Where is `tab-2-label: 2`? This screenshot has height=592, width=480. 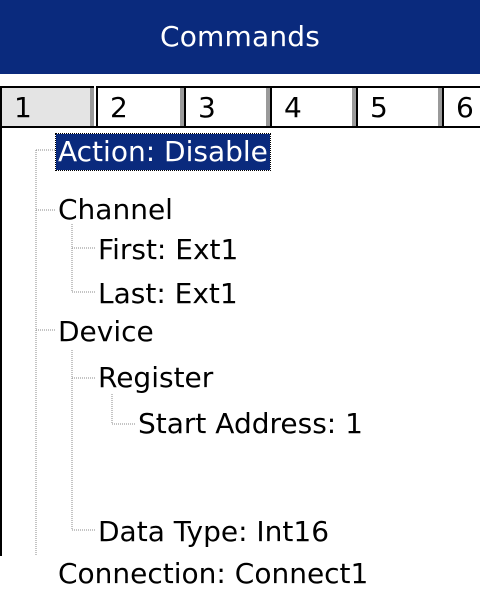
tab-2-label: 2 is located at coordinates (119, 107).